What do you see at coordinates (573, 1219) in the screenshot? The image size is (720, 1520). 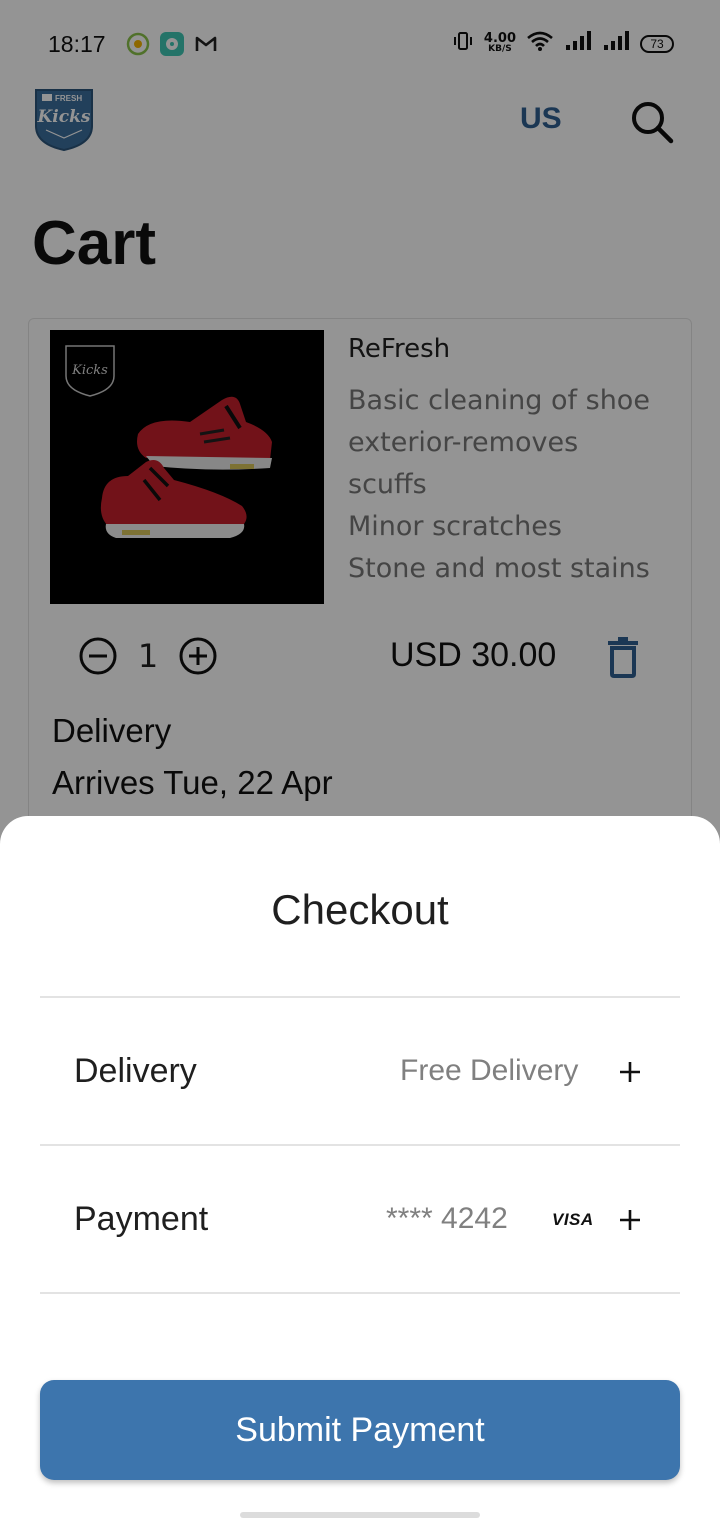 I see `visa-logo-icon: VISA` at bounding box center [573, 1219].